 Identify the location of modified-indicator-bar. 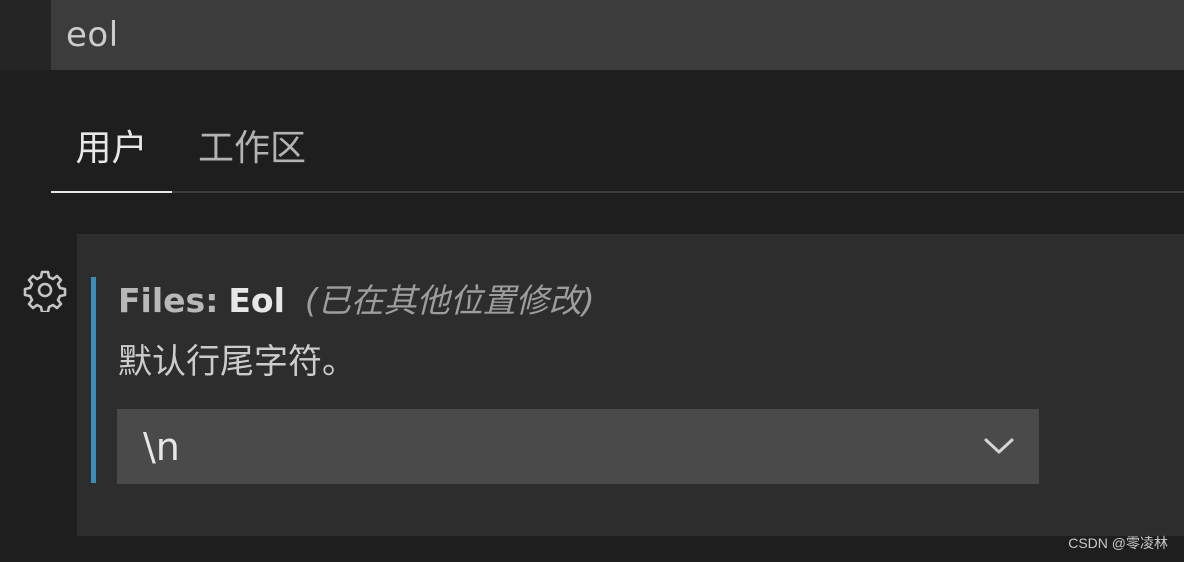
(93, 380).